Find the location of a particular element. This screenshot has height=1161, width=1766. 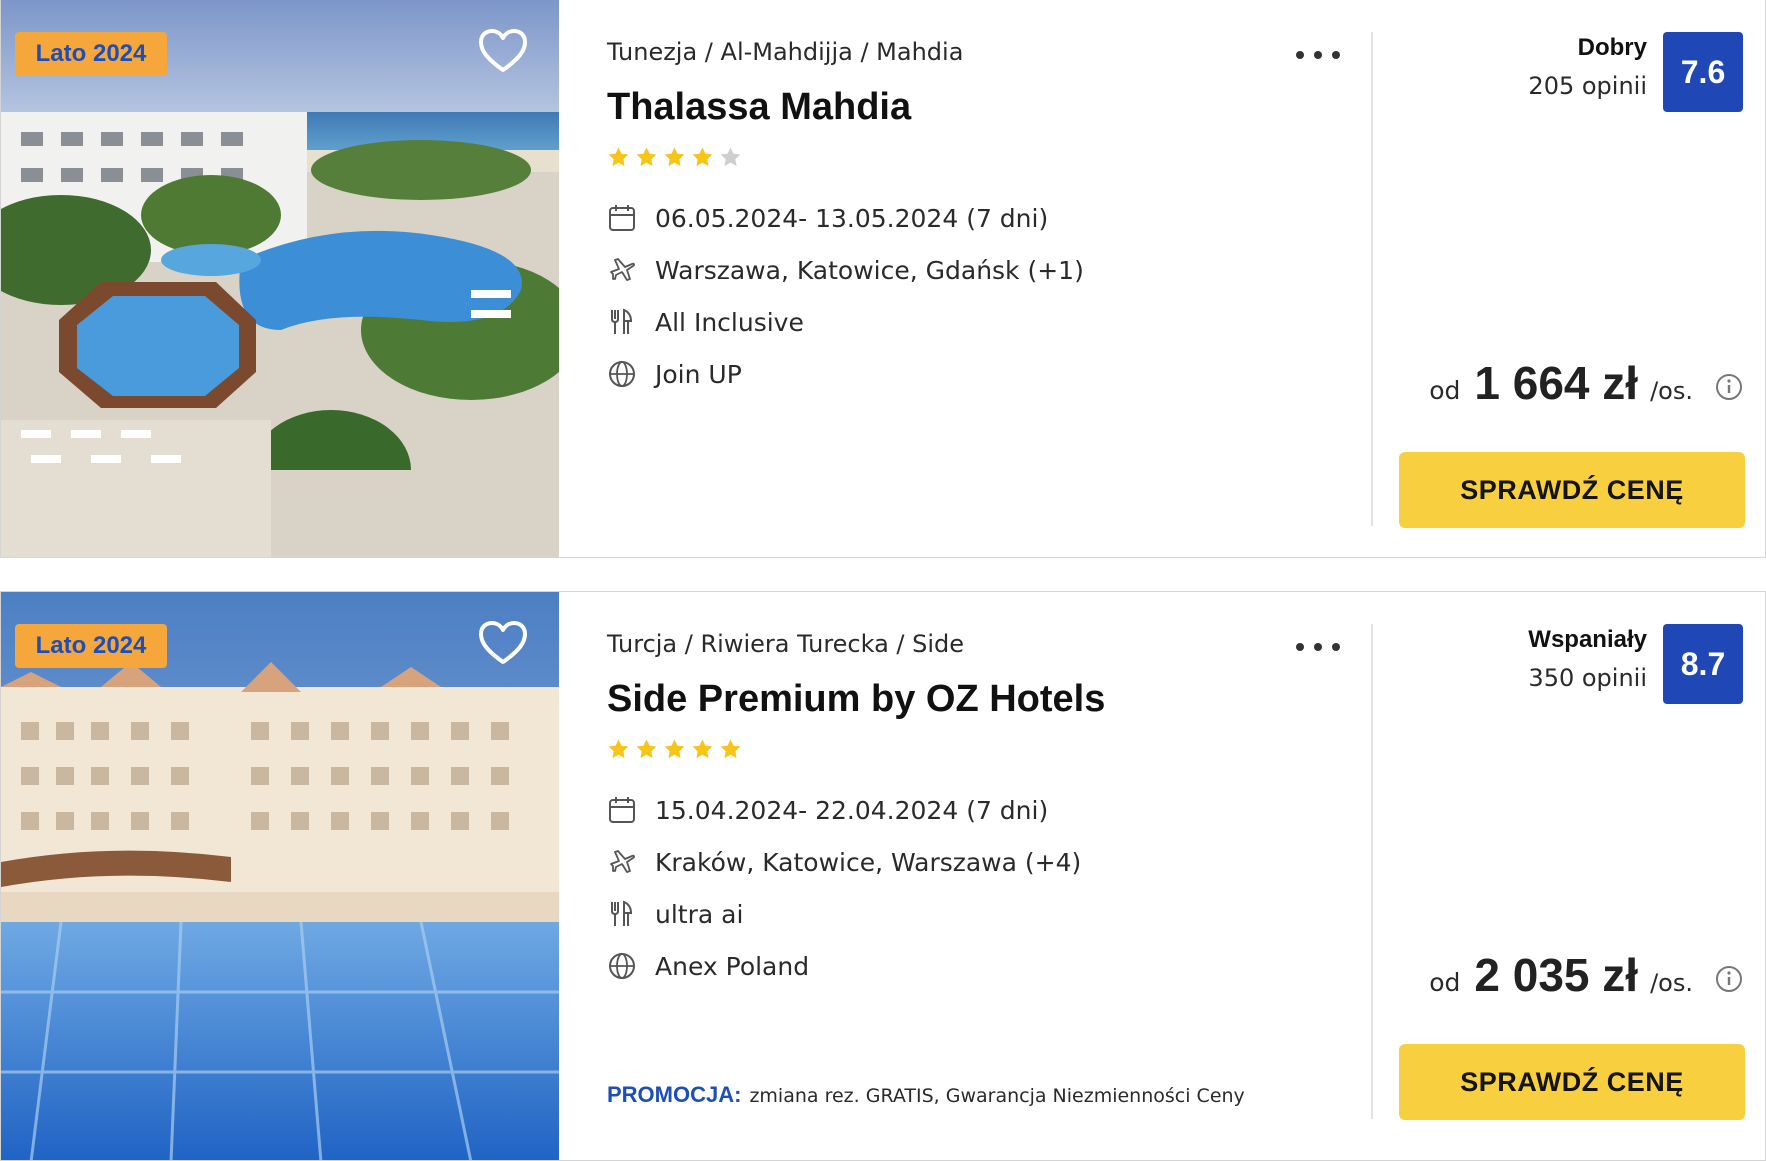

board-type: All Inclusive is located at coordinates (705, 322).